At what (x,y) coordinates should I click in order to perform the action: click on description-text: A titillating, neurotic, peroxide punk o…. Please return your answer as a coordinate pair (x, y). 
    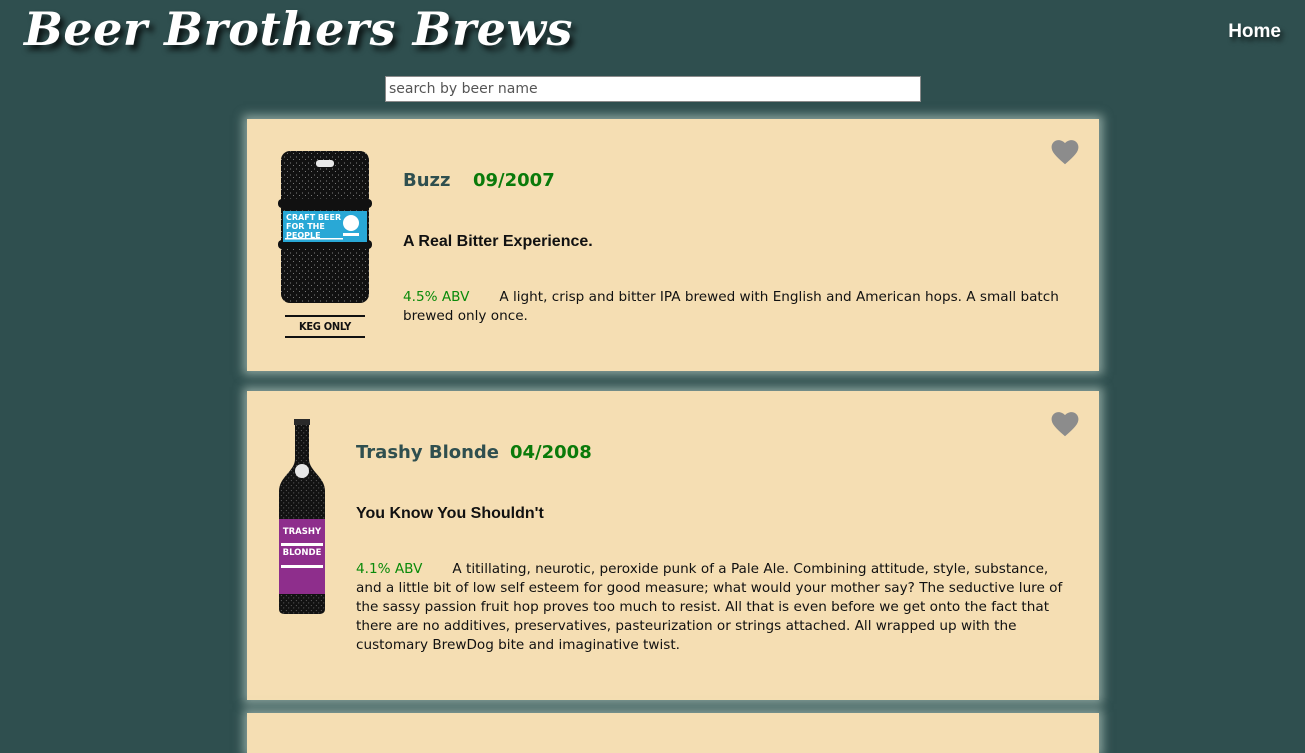
    Looking at the image, I should click on (709, 607).